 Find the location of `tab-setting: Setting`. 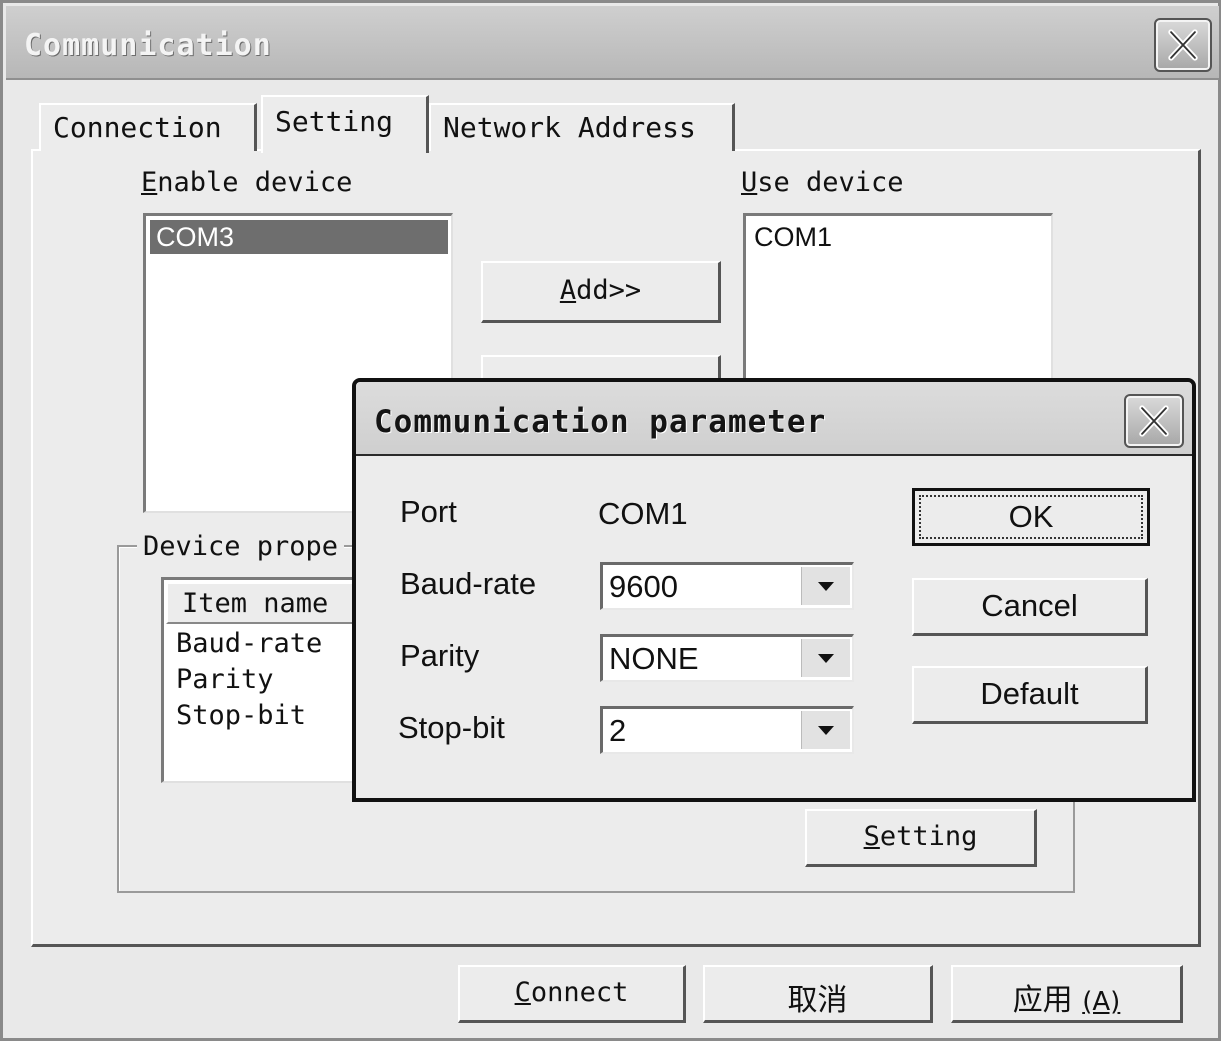

tab-setting: Setting is located at coordinates (345, 124).